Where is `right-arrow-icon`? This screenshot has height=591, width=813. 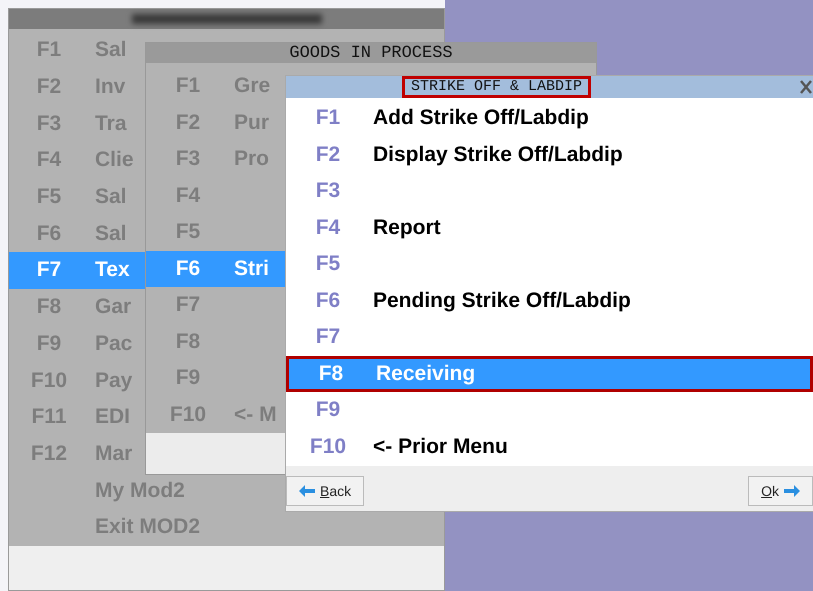
right-arrow-icon is located at coordinates (792, 490).